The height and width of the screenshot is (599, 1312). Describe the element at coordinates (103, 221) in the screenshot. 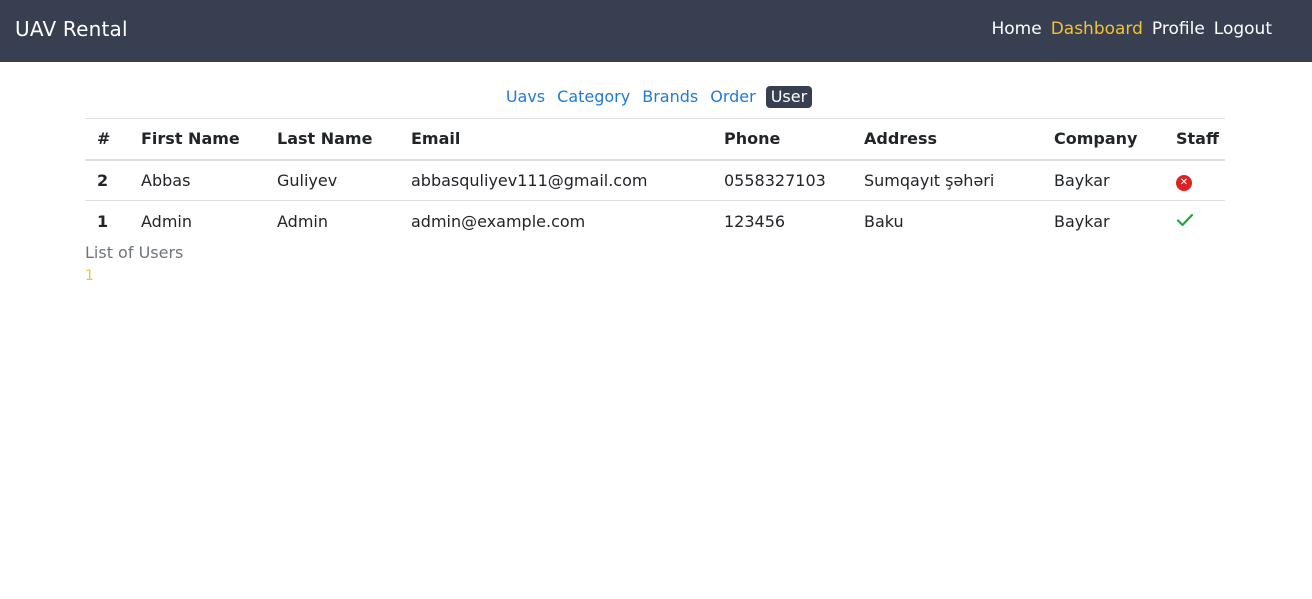

I see `cell-id: 1` at that location.